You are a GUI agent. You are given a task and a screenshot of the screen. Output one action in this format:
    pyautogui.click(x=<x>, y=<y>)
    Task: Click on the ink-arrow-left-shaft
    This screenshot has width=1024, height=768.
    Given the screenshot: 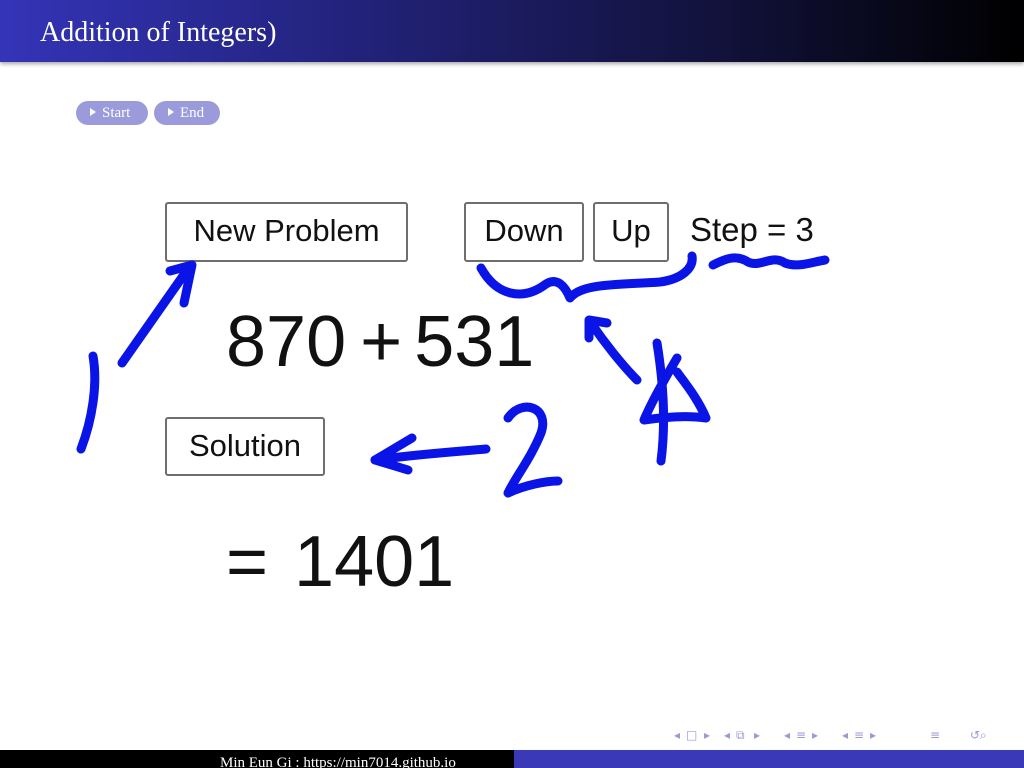 What is the action you would take?
    pyautogui.click(x=430, y=454)
    